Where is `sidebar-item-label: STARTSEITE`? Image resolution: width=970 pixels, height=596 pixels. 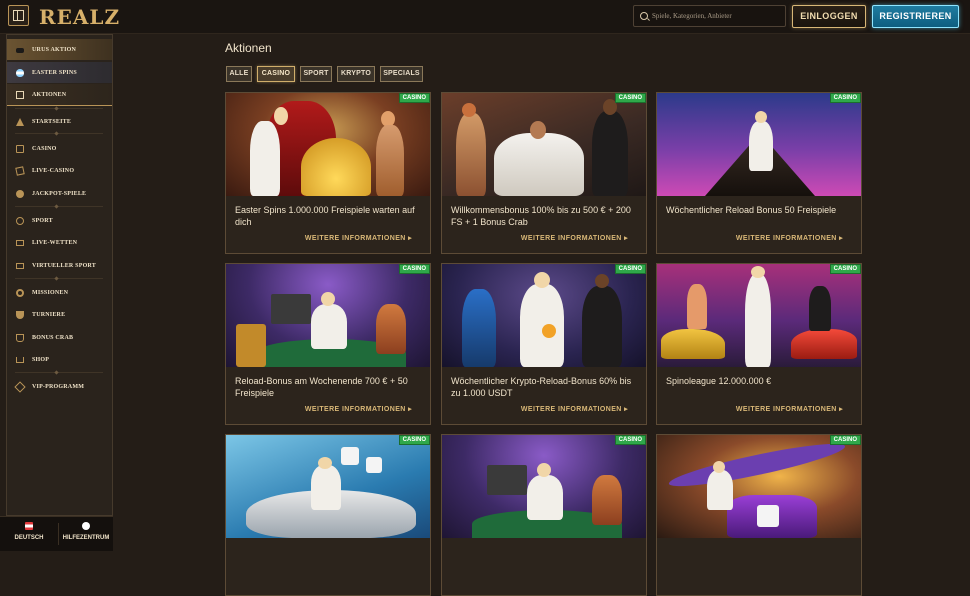
sidebar-item-label: STARTSEITE is located at coordinates (52, 121).